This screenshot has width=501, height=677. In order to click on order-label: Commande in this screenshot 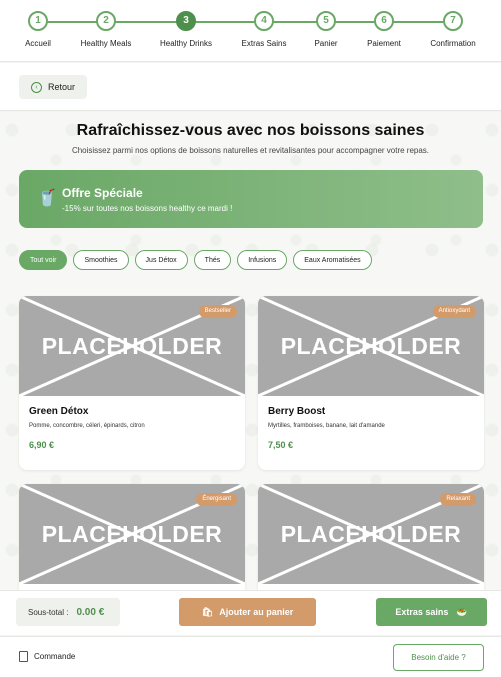, I will do `click(55, 656)`.